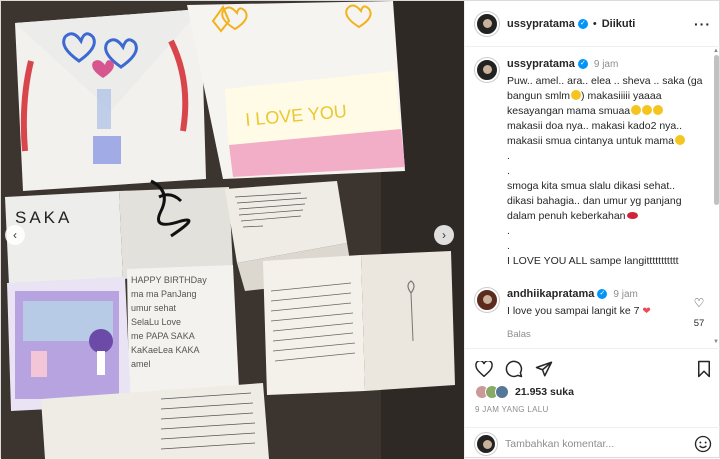  I want to click on caption-line: I LOVE YOU ALL sampe langittttttttttt, so click(593, 261).